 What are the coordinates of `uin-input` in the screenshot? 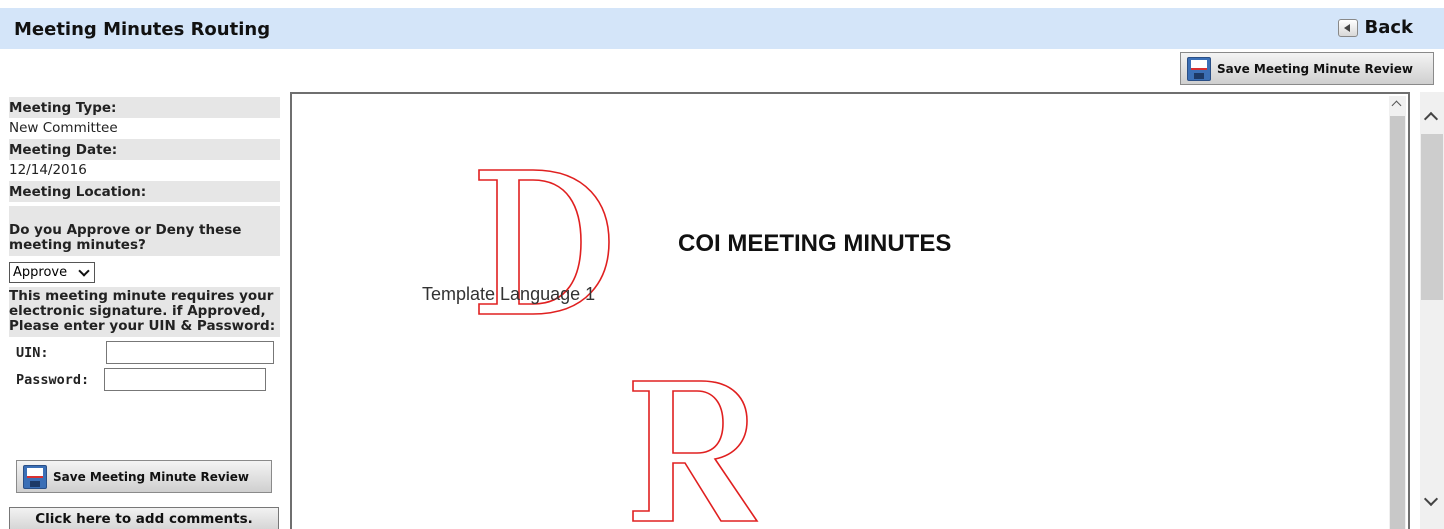 It's located at (190, 352).